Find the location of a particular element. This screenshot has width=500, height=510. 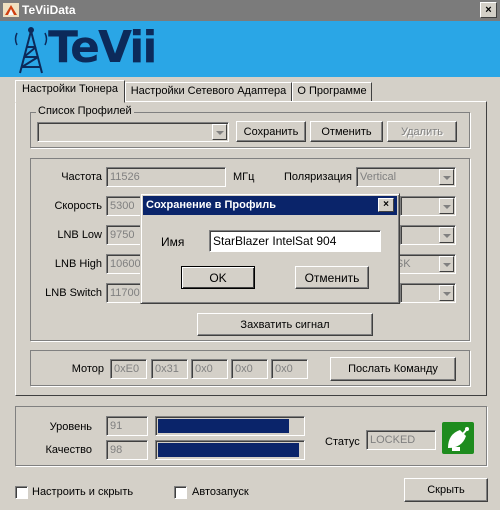

hide-button: Скрыть is located at coordinates (446, 490).